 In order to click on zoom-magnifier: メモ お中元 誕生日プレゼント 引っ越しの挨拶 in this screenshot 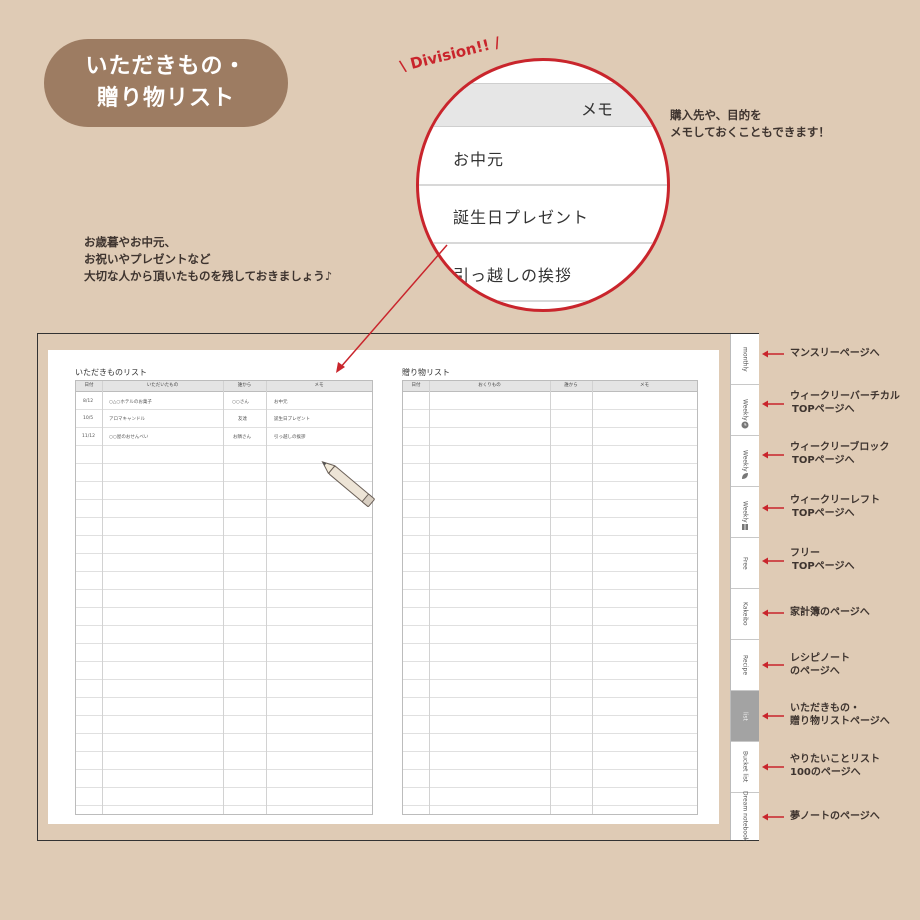, I will do `click(543, 185)`.